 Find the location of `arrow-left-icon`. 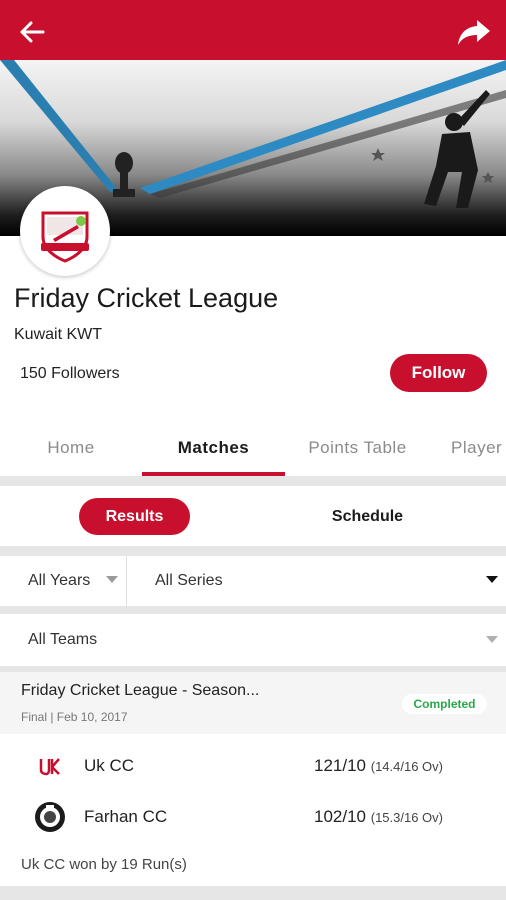

arrow-left-icon is located at coordinates (32, 32).